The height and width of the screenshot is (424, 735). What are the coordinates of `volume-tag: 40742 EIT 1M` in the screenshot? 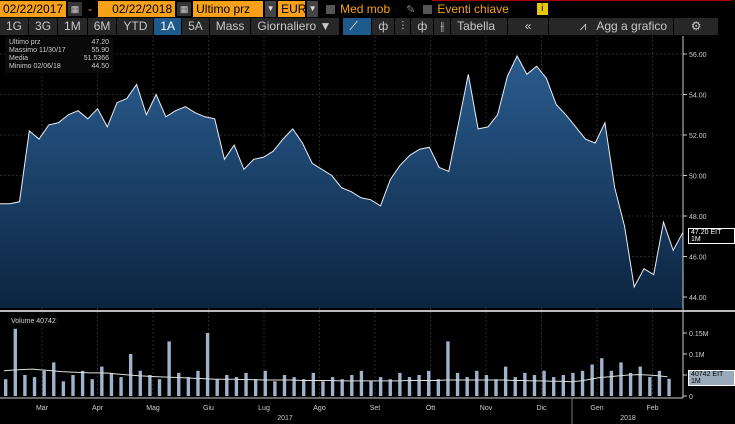 It's located at (711, 378).